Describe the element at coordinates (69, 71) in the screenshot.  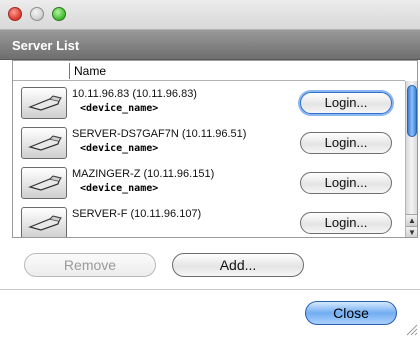
I see `column-separator` at that location.